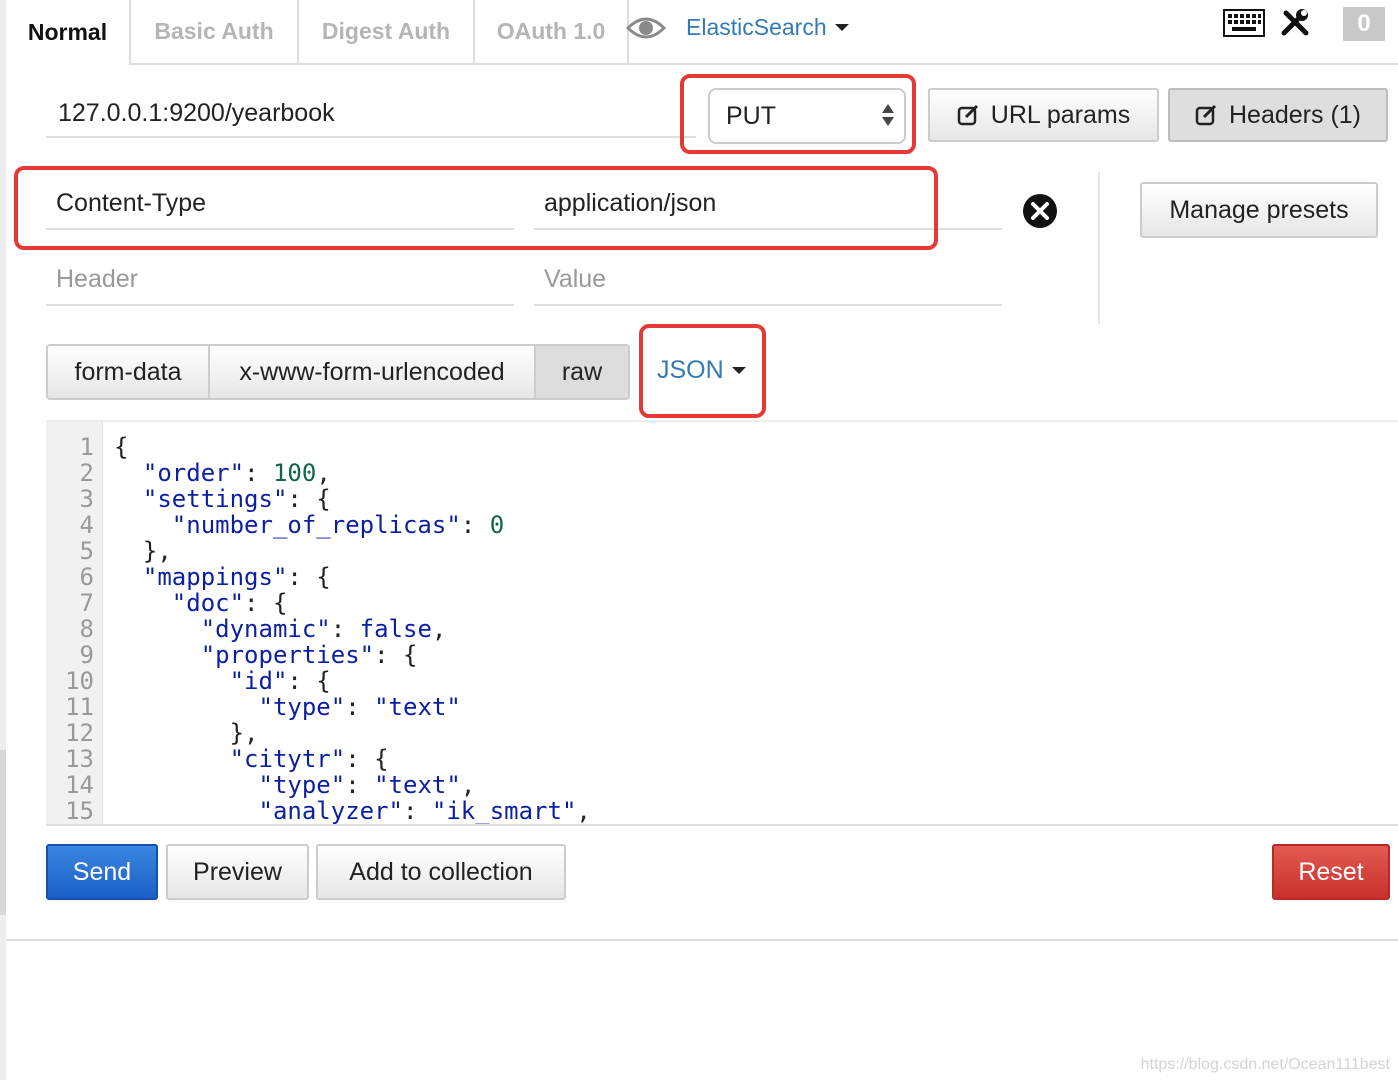 The image size is (1398, 1080). I want to click on code-line: 12 },, so click(152, 733).